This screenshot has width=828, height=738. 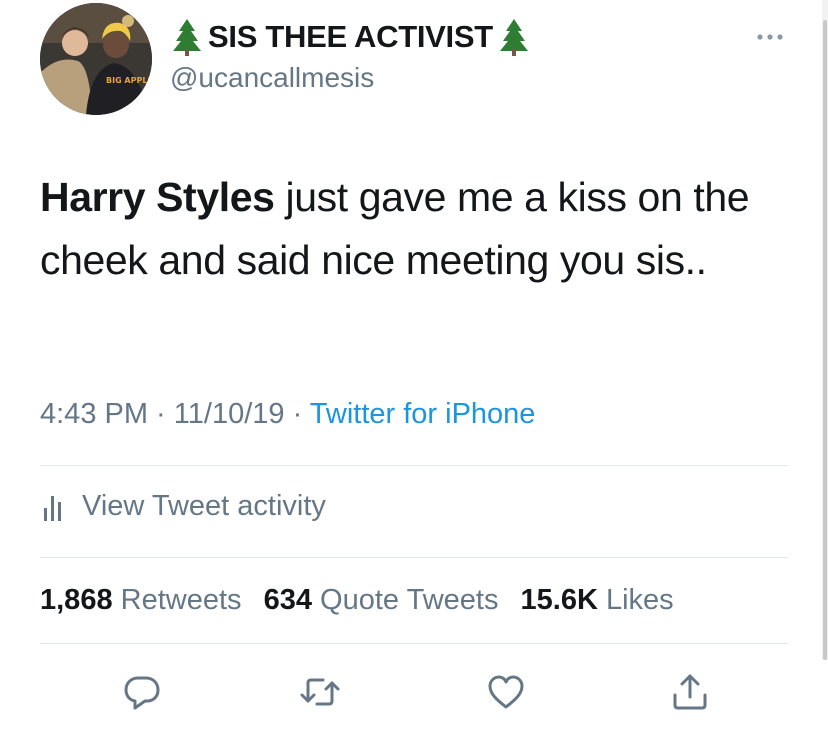 I want to click on retweets-count: 1,868, so click(x=76, y=600).